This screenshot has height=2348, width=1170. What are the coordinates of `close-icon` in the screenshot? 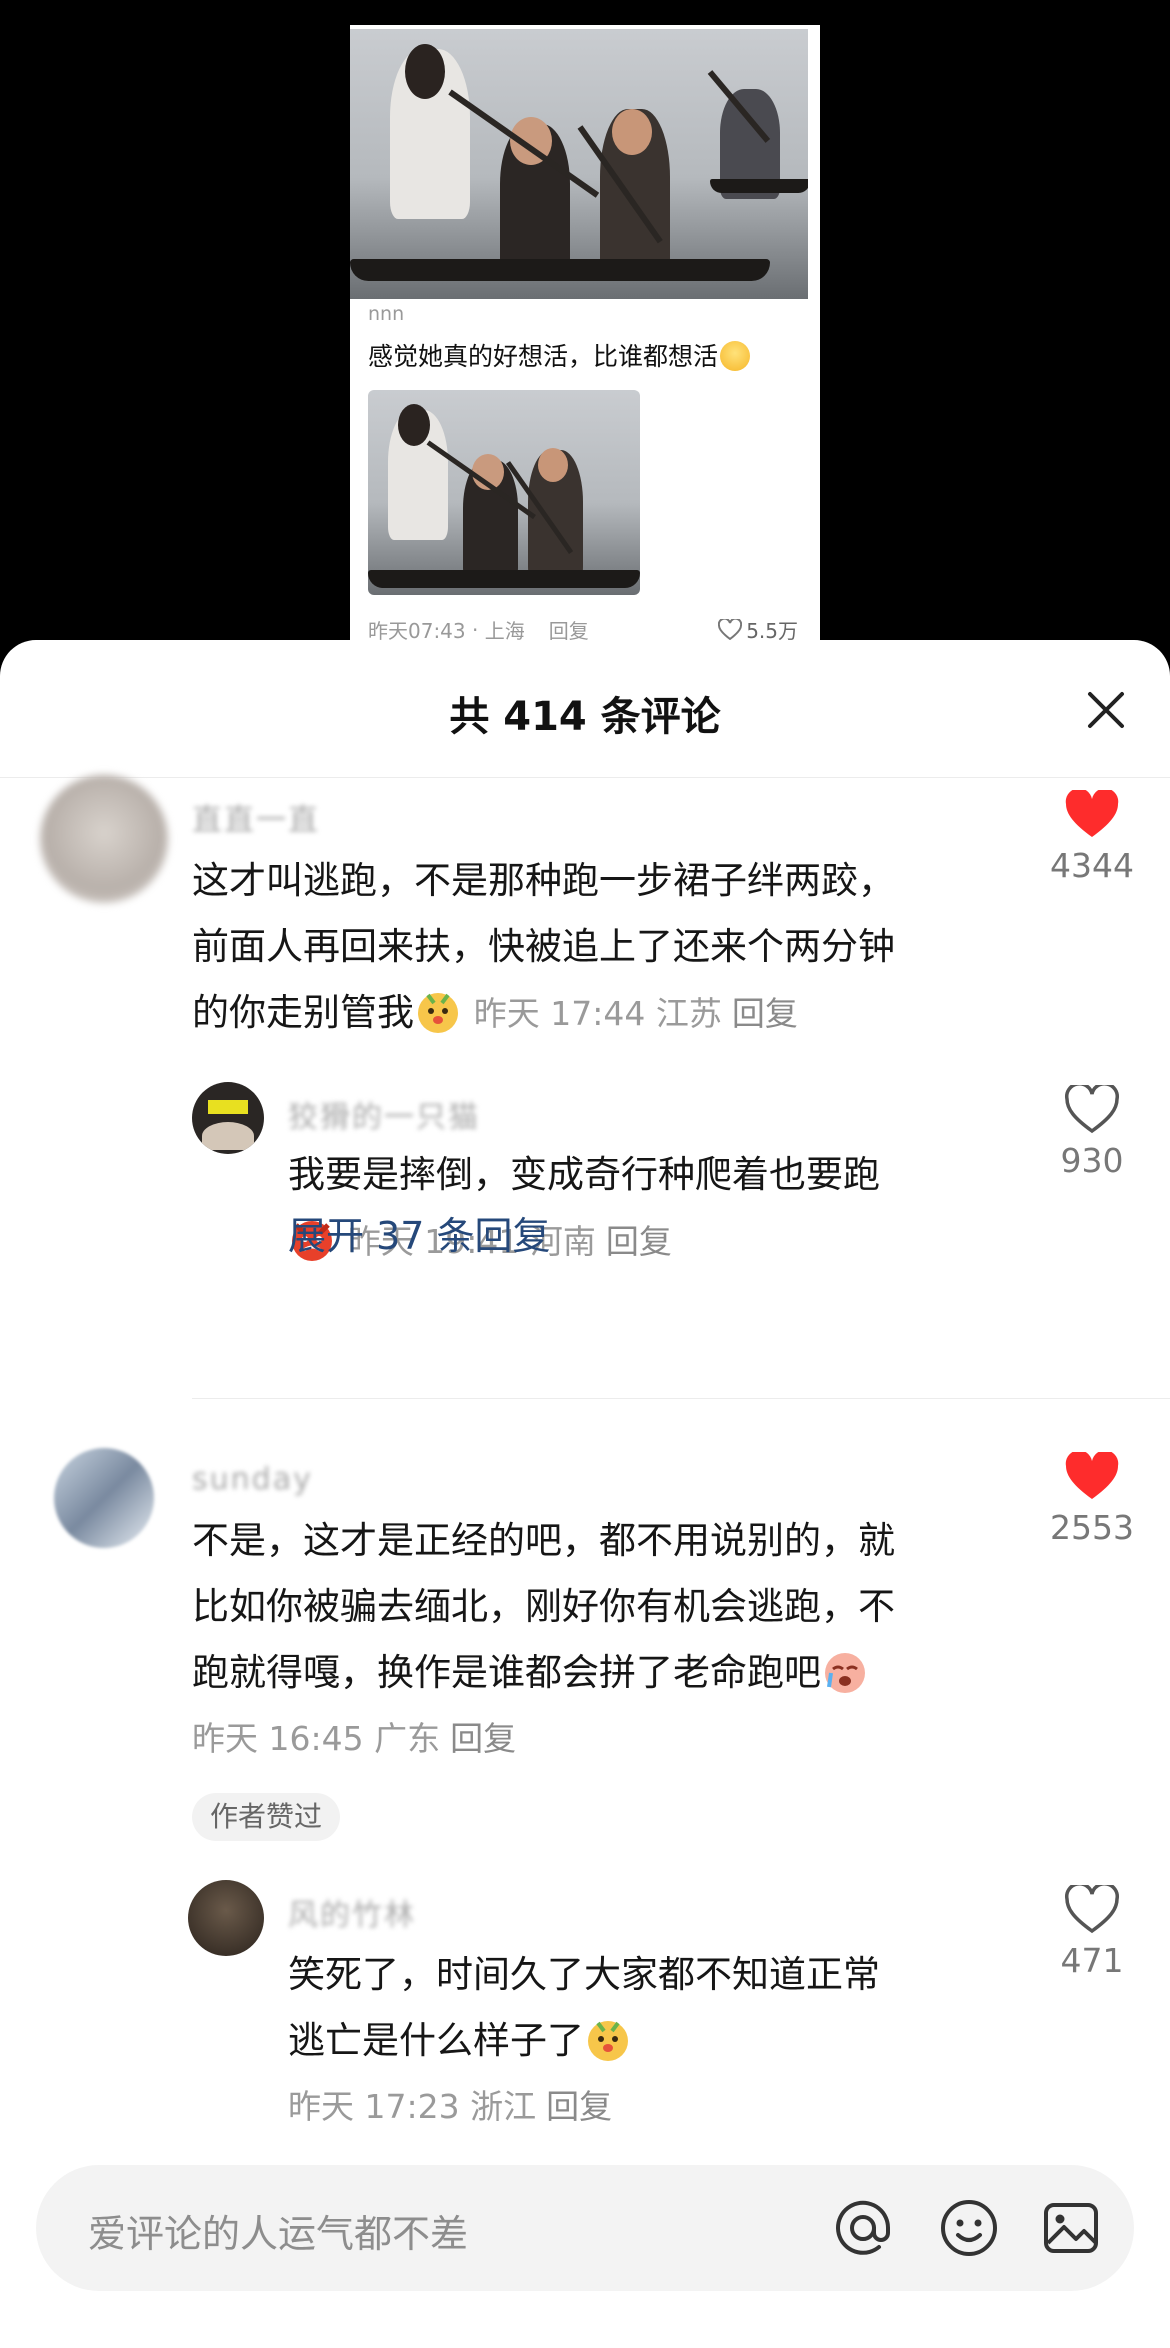 It's located at (1106, 710).